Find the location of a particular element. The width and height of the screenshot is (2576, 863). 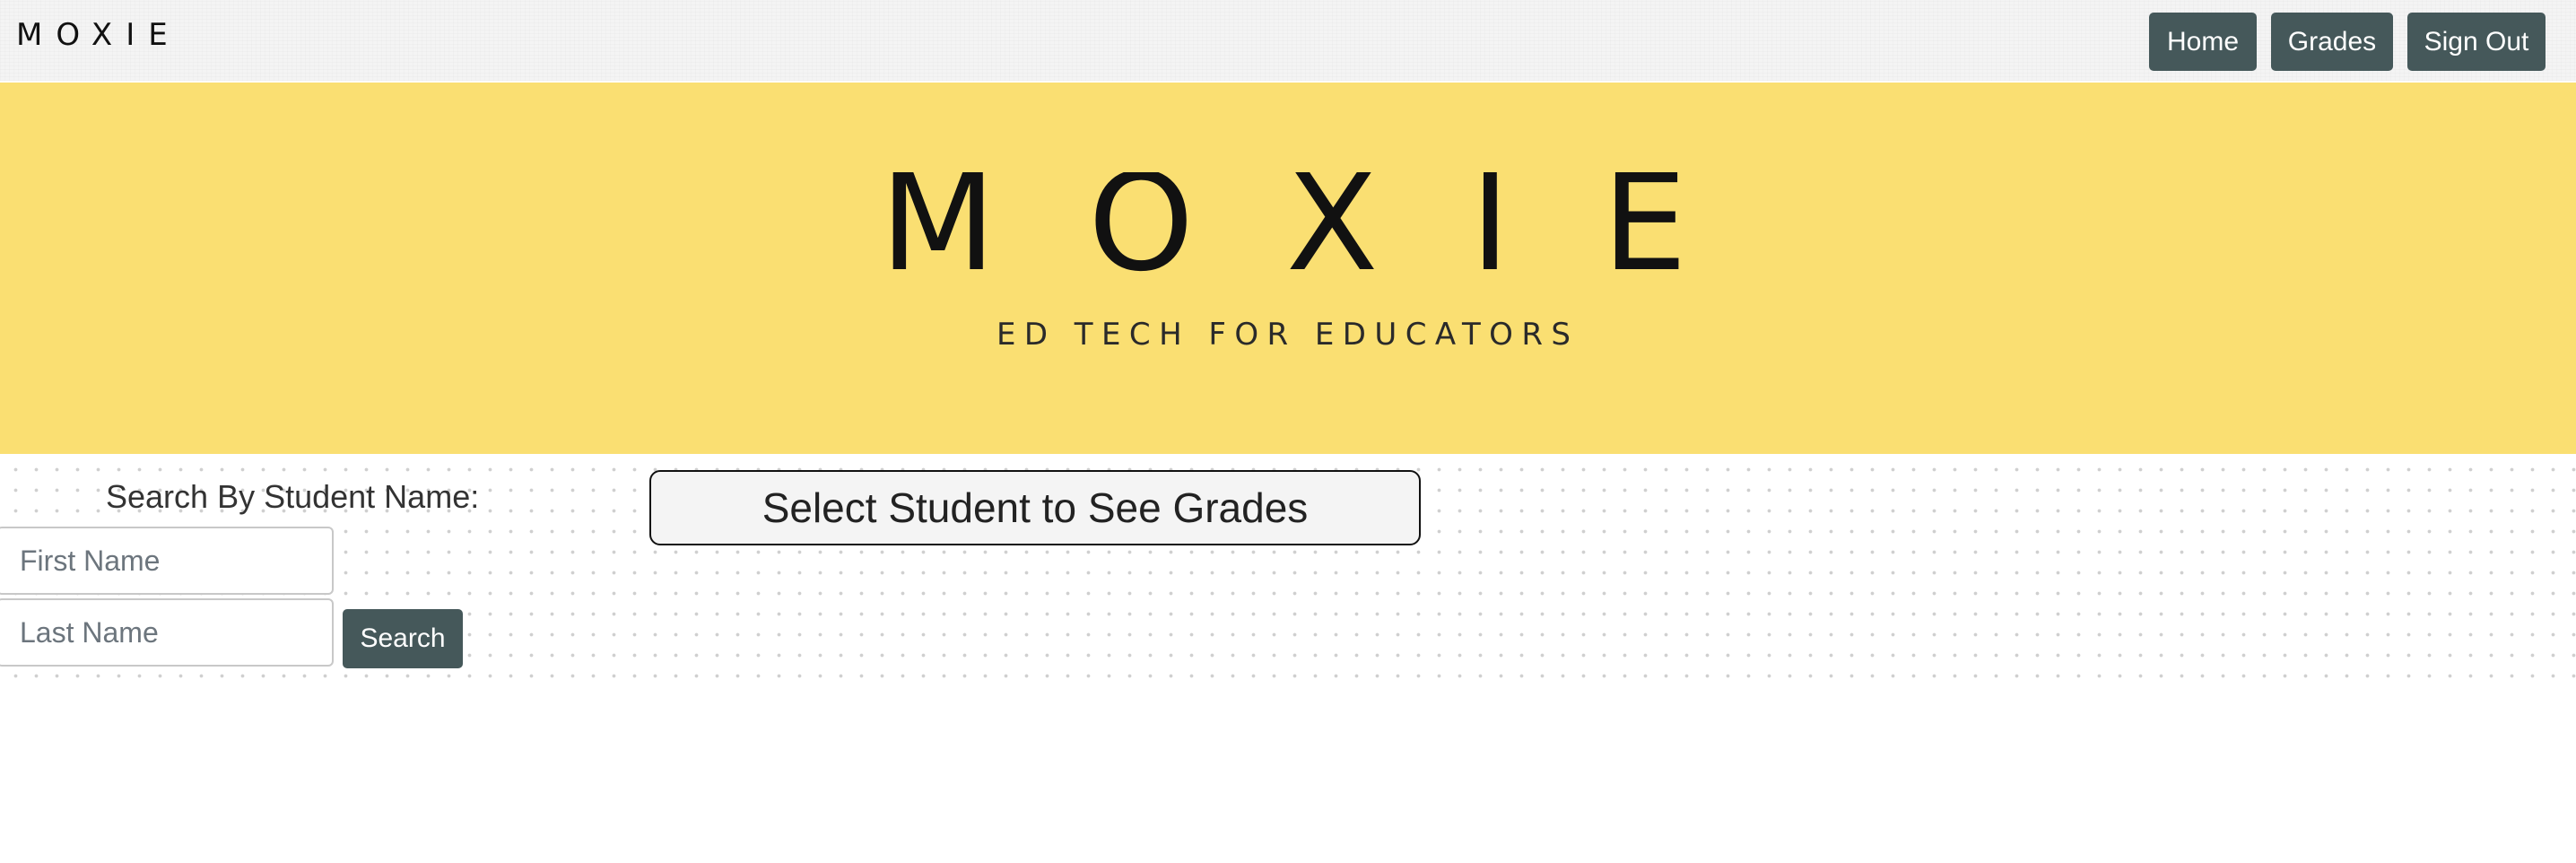

grades-prompt-text: Select Student to See Grades is located at coordinates (1035, 507).